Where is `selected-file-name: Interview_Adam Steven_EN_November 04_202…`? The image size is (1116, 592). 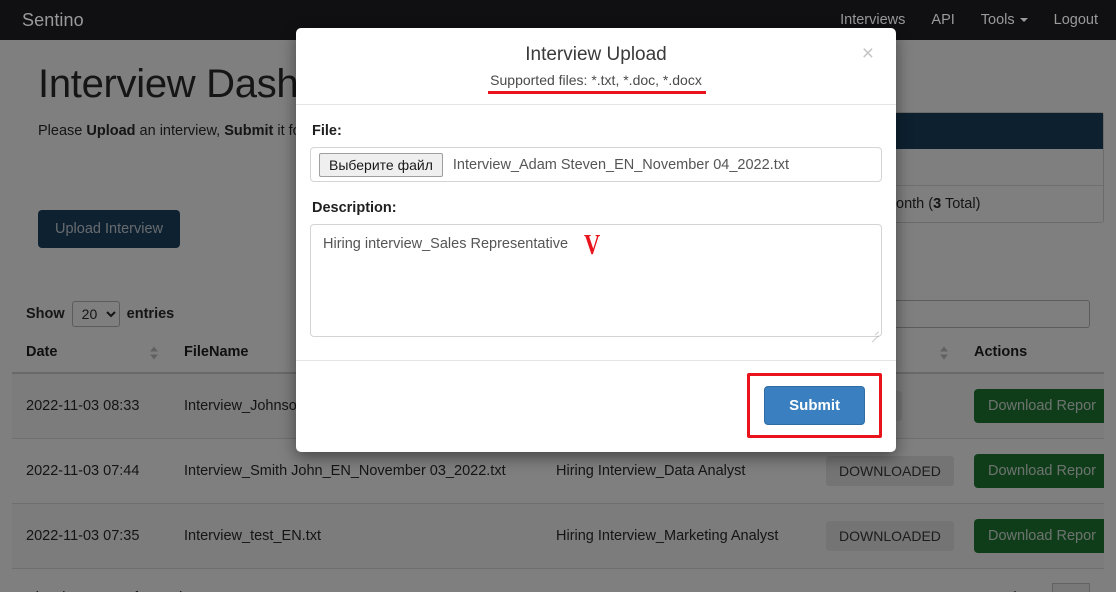 selected-file-name: Interview_Adam Steven_EN_November 04_202… is located at coordinates (620, 164).